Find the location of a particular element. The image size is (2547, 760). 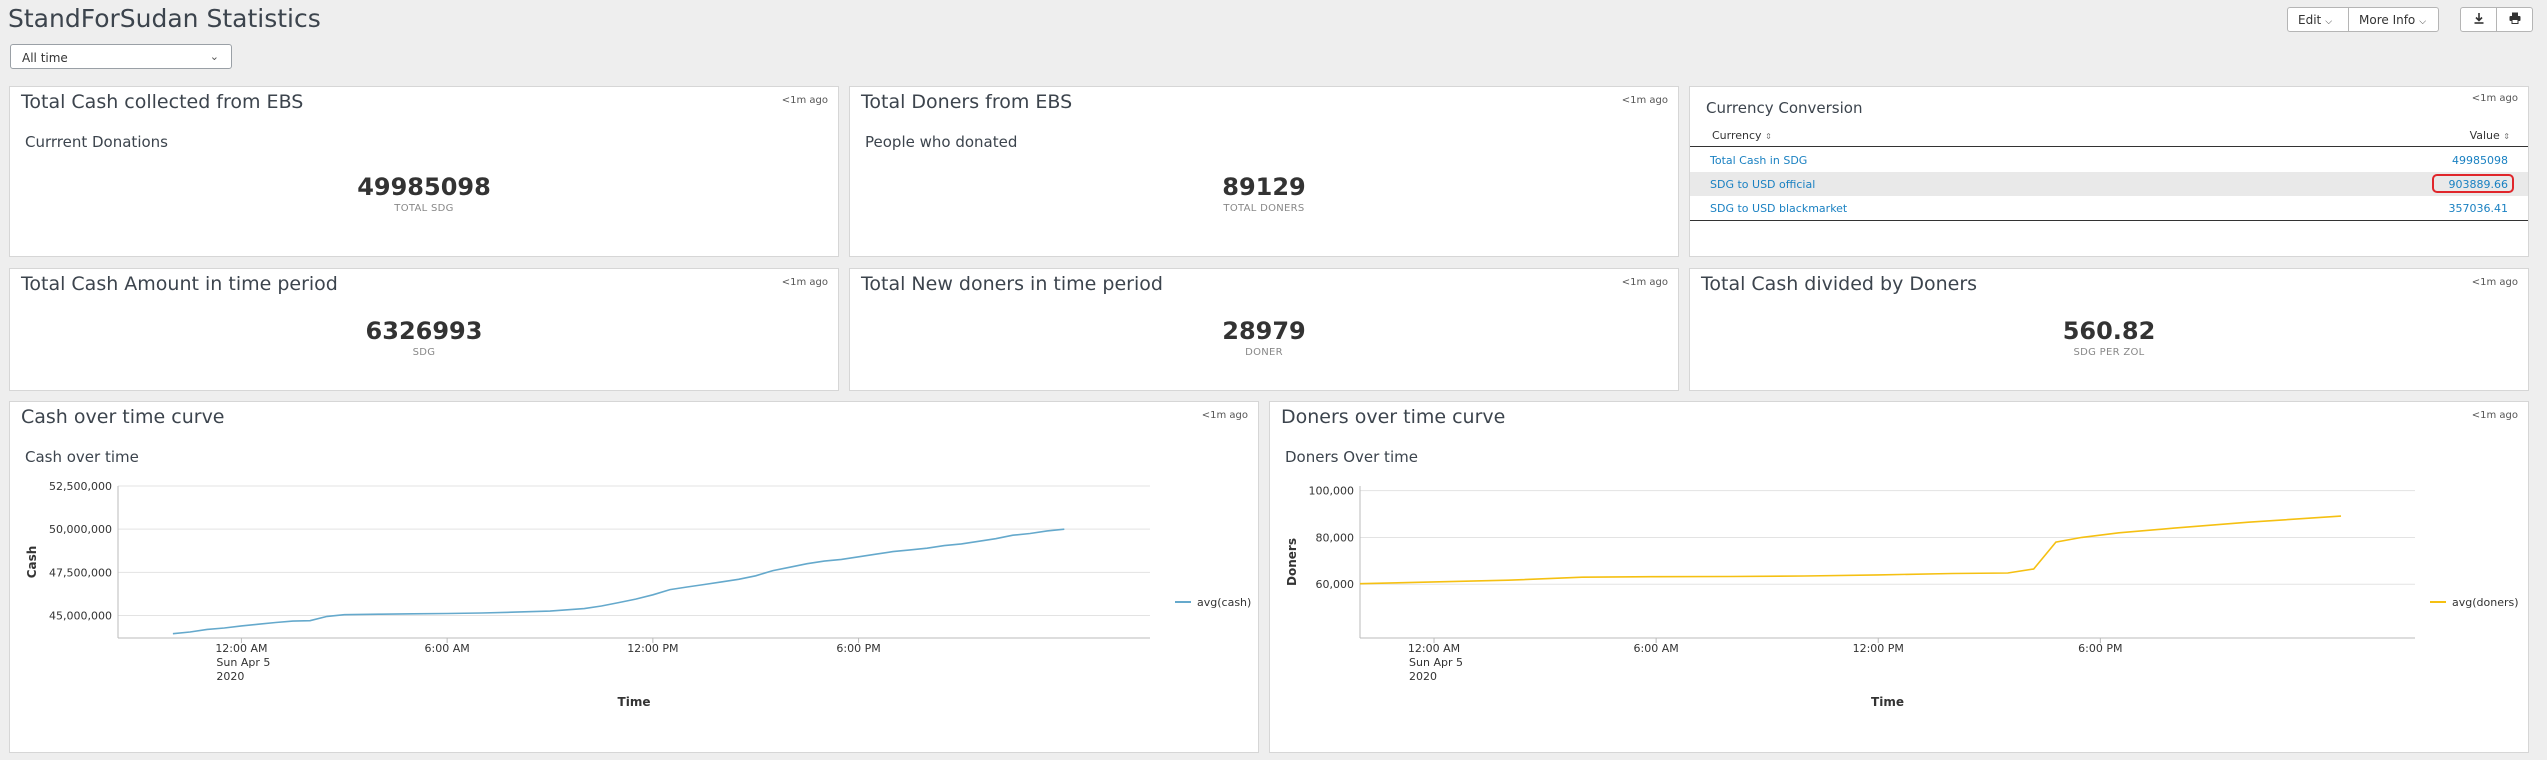

value-link: 357036.41 is located at coordinates (2479, 208).